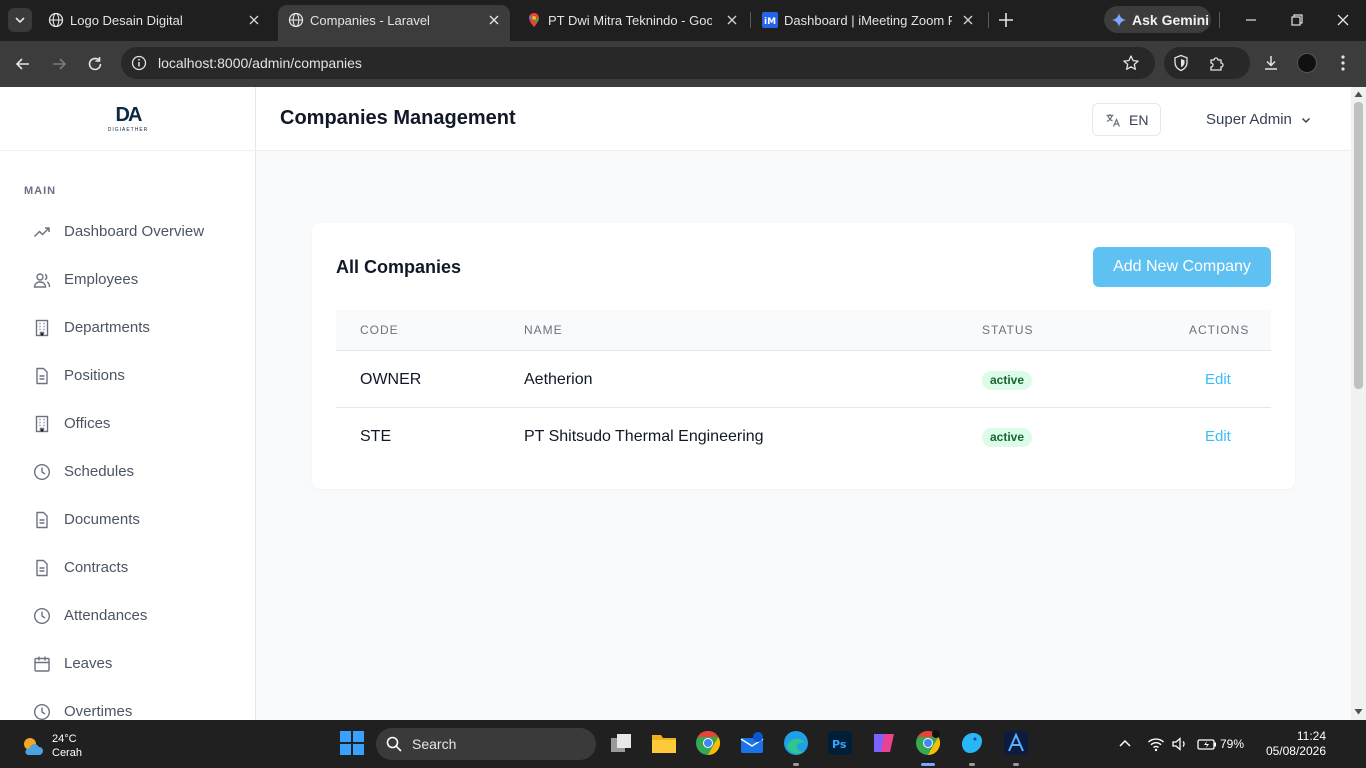  What do you see at coordinates (770, 22) in the screenshot?
I see `svg-text: iM` at bounding box center [770, 22].